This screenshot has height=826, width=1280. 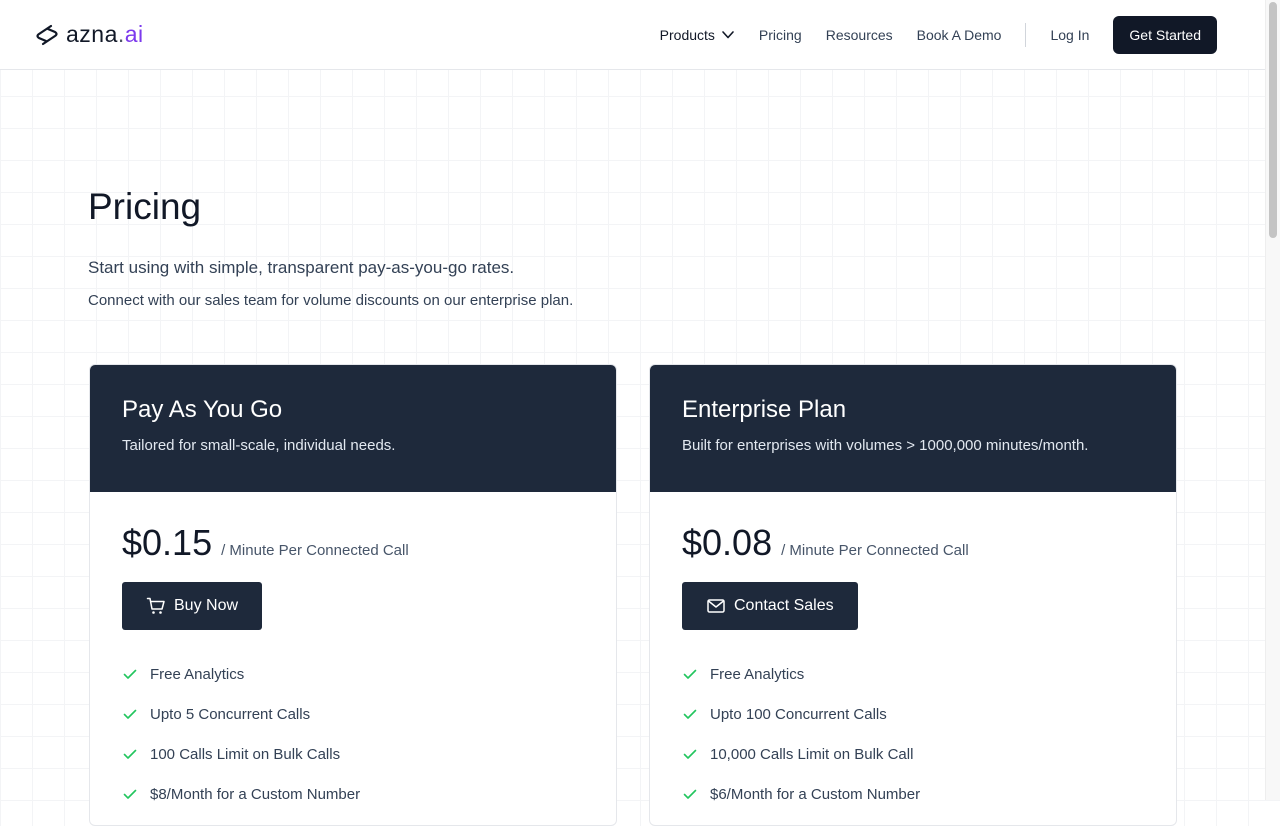 What do you see at coordinates (353, 714) in the screenshot?
I see `feature-item: Upto 5 Concurrent Calls` at bounding box center [353, 714].